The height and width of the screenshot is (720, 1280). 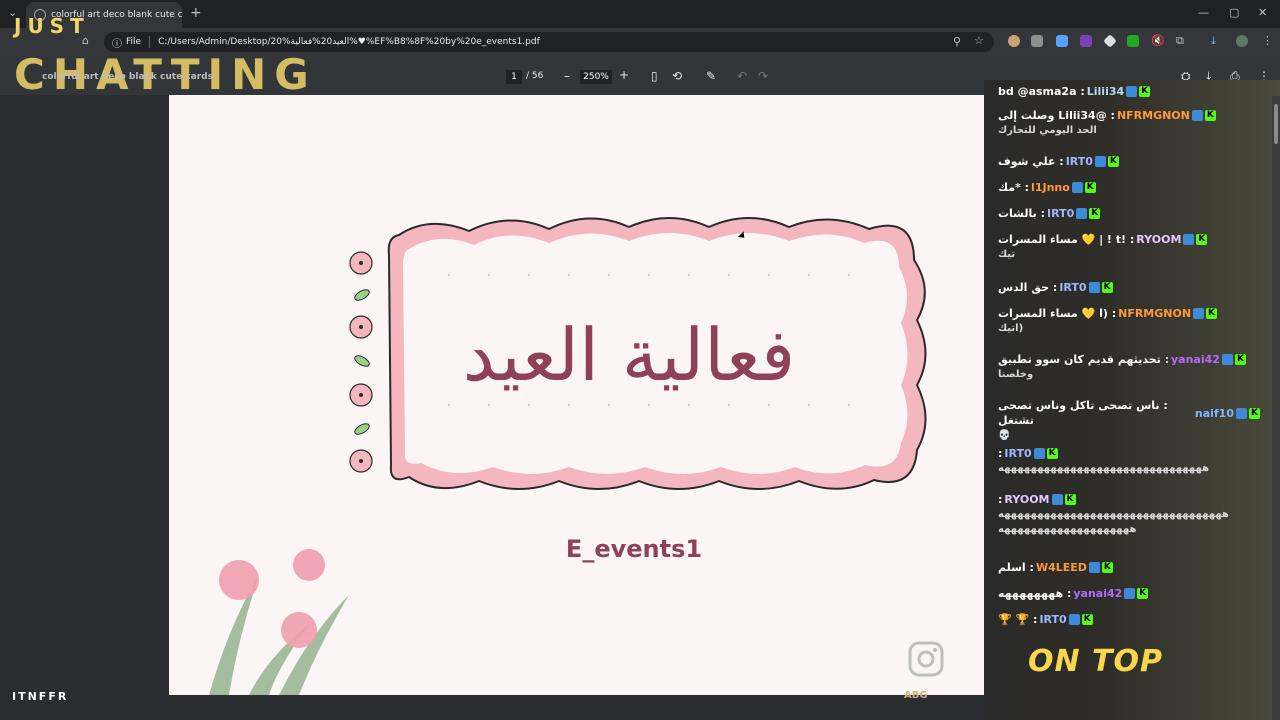 I want to click on extension-avatar-icon, so click(x=1014, y=41).